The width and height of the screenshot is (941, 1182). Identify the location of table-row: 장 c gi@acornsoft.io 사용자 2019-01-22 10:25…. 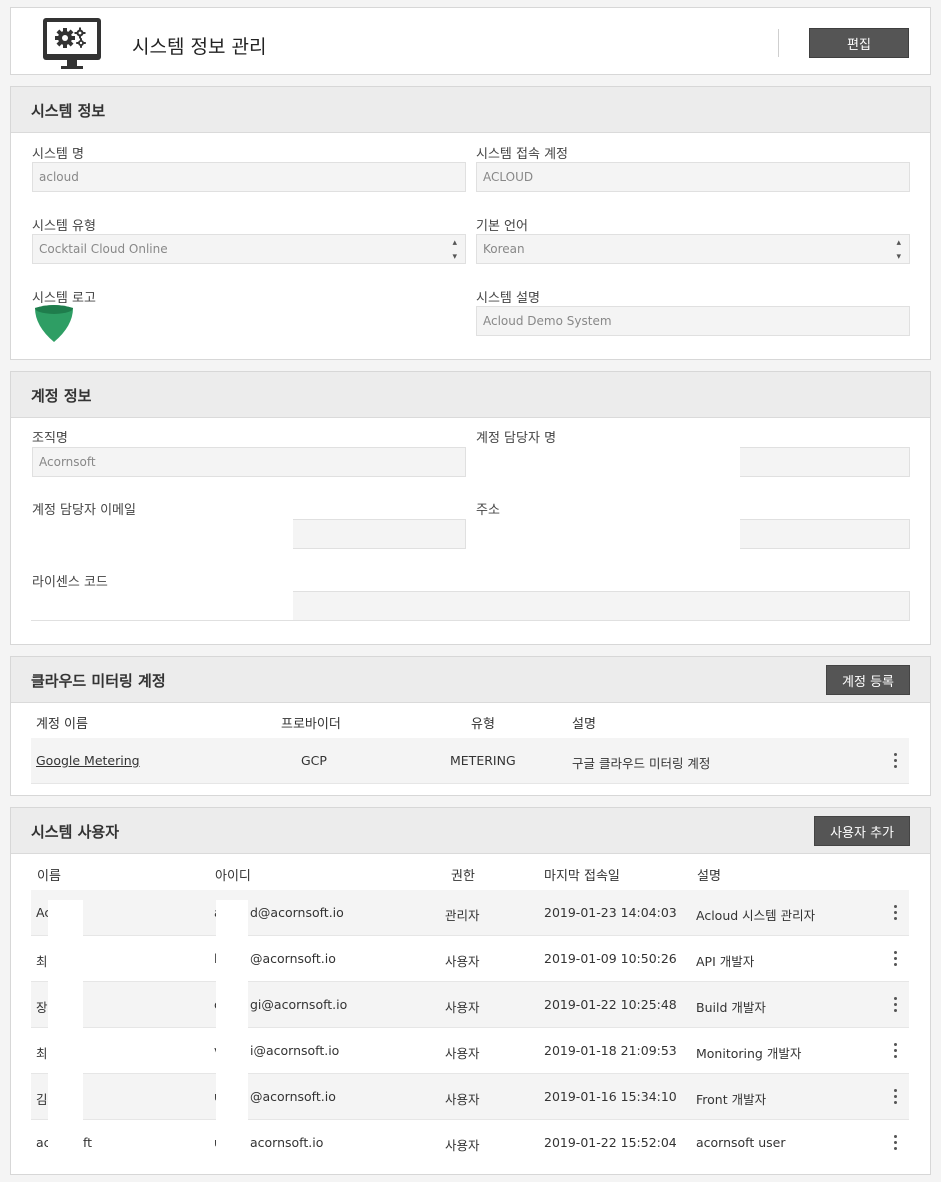
(470, 1005).